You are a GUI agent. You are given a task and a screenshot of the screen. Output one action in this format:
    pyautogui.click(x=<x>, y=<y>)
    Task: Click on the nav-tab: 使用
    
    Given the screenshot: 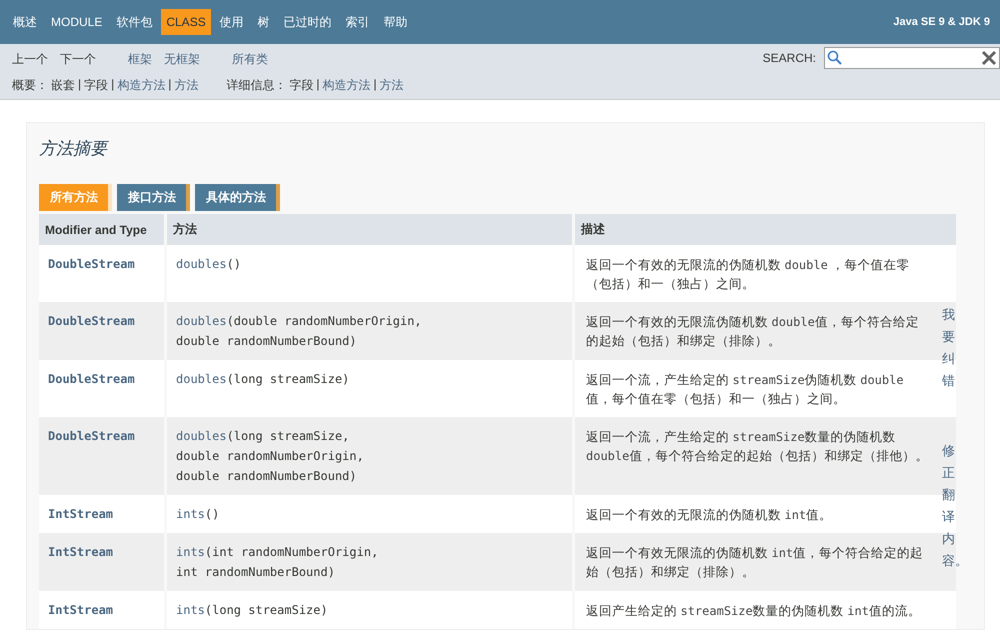 What is the action you would take?
    pyautogui.click(x=231, y=22)
    